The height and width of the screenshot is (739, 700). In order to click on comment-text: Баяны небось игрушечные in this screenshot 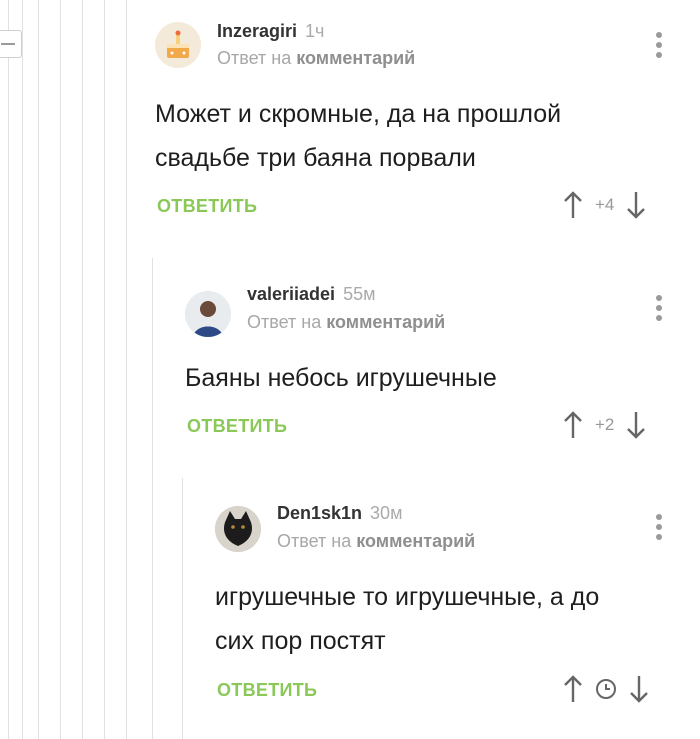, I will do `click(341, 378)`.